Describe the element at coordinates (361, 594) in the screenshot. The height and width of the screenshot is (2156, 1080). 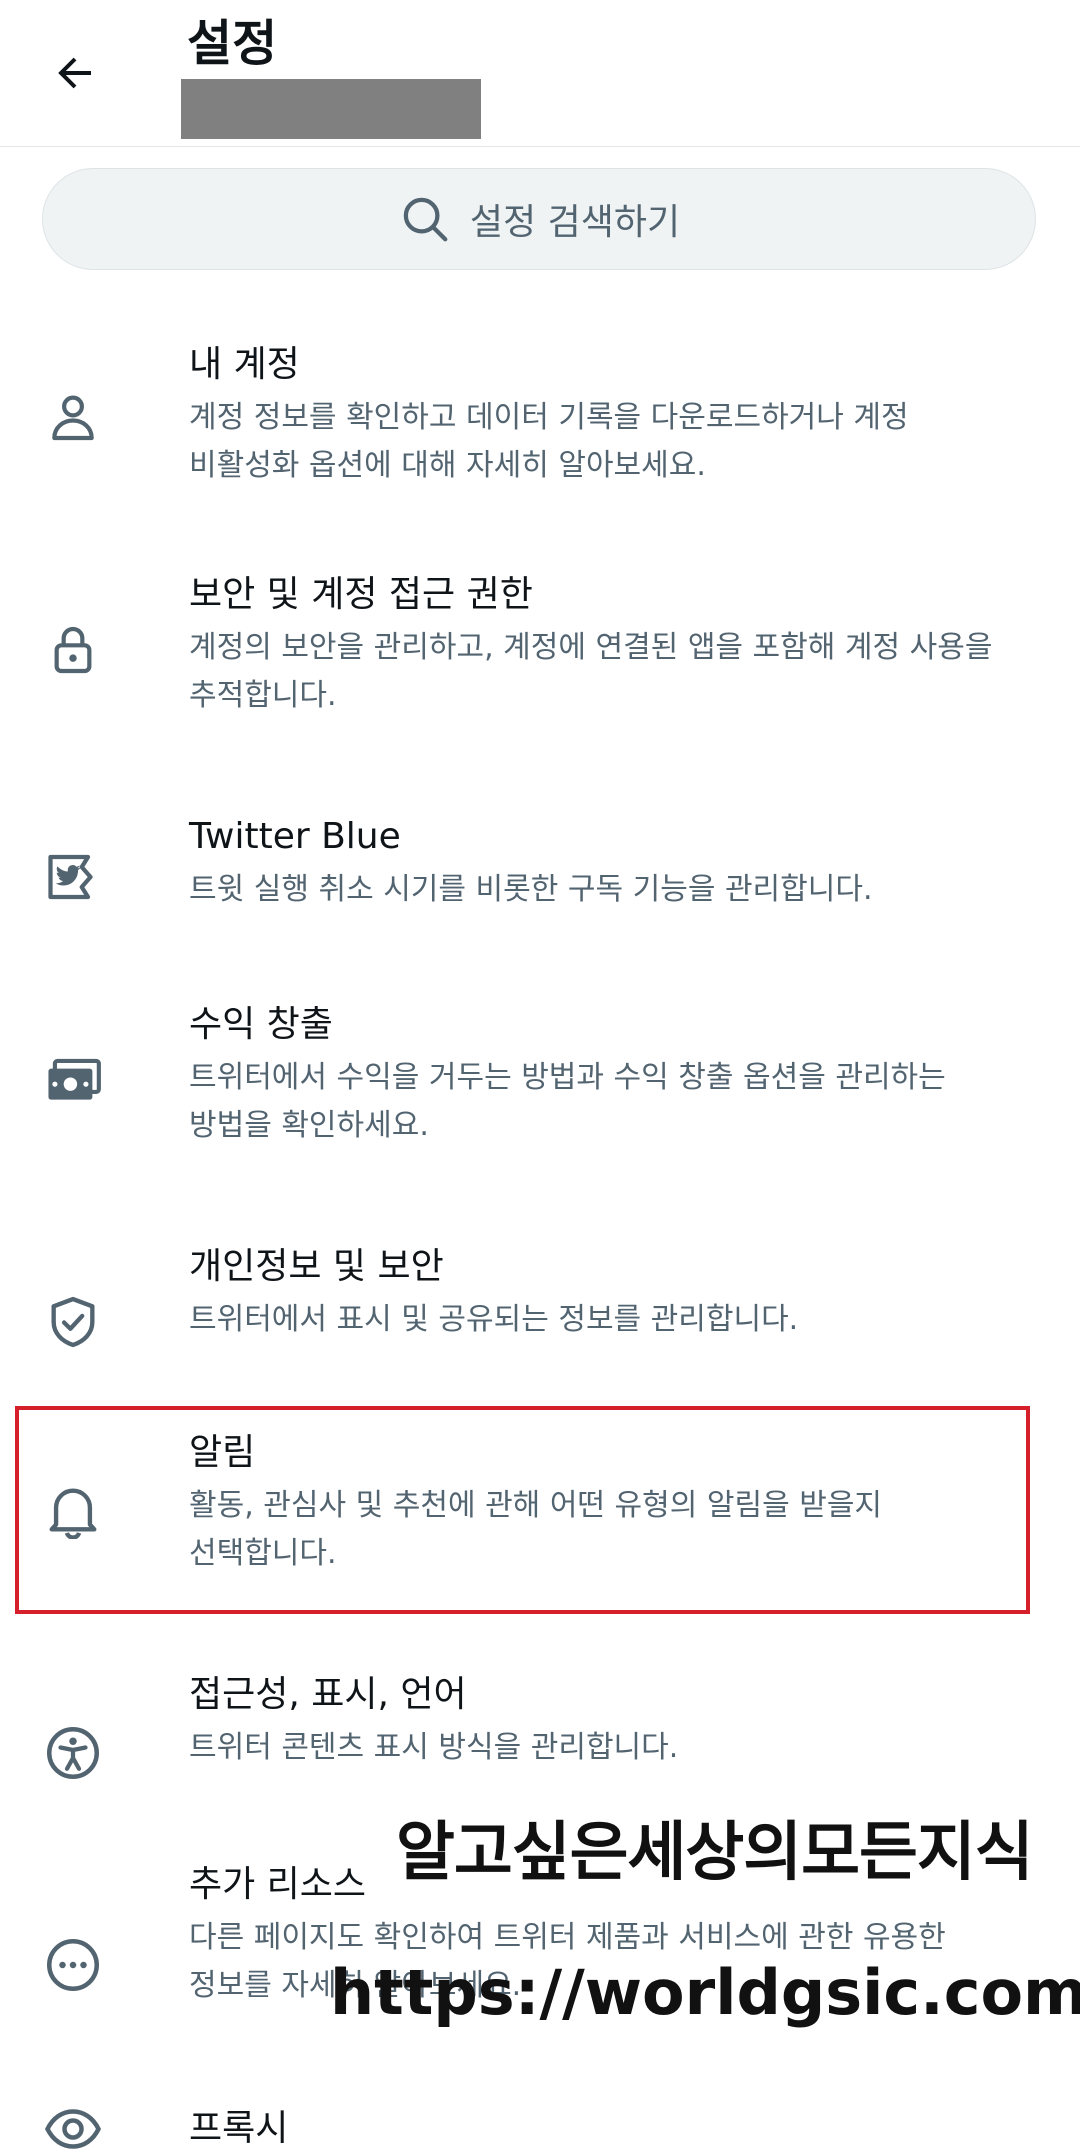
I see `settings-item-title: 보안 및 계정 접근 권한` at that location.